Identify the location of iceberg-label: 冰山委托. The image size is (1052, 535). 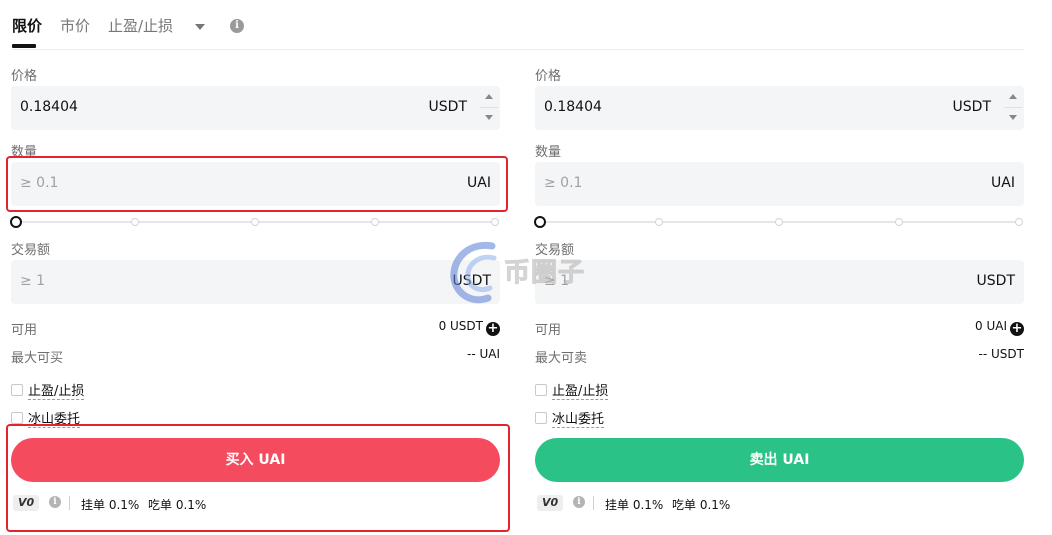
(578, 420).